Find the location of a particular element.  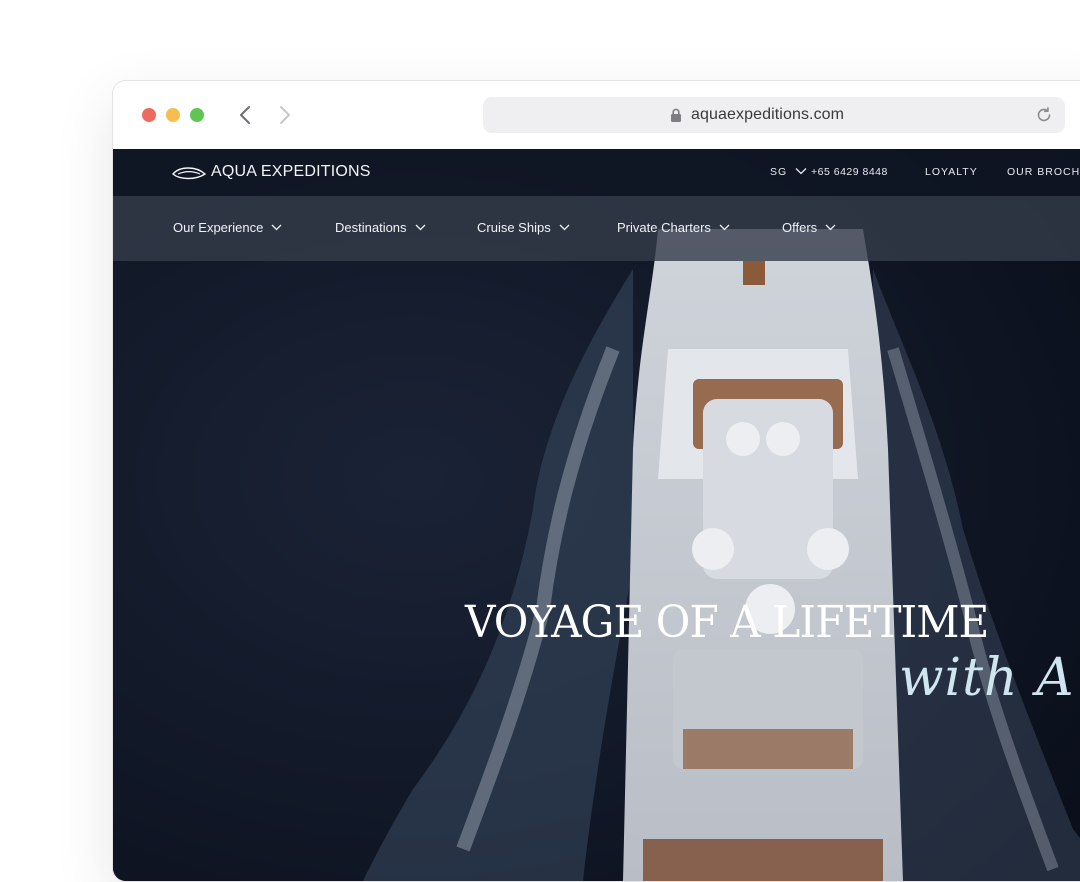

nav-private-charters: Private Charters is located at coordinates (673, 227).